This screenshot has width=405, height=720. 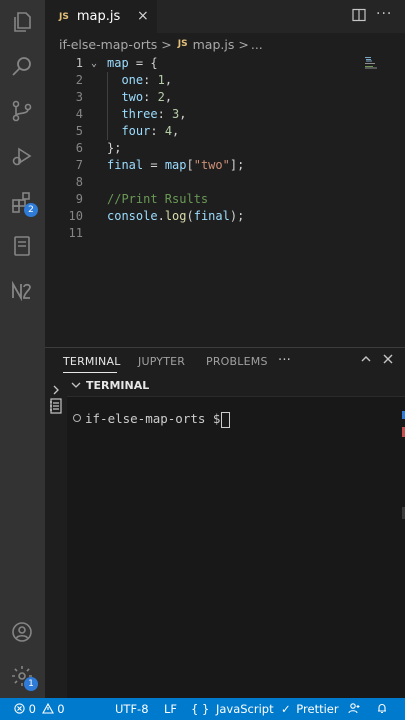 I want to click on code-line: four: 4,, so click(x=175, y=131).